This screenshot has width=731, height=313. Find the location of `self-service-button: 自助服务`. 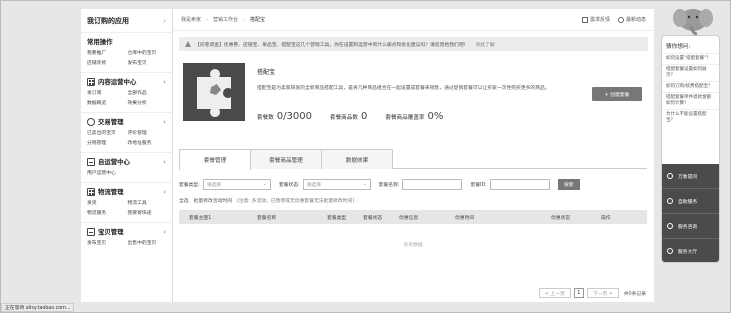

self-service-button: 自助服务 is located at coordinates (690, 201).